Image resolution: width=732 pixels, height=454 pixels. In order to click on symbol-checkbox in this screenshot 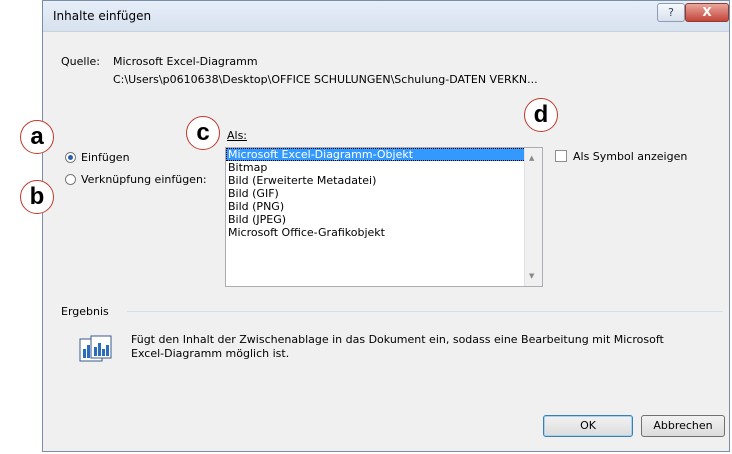, I will do `click(561, 156)`.